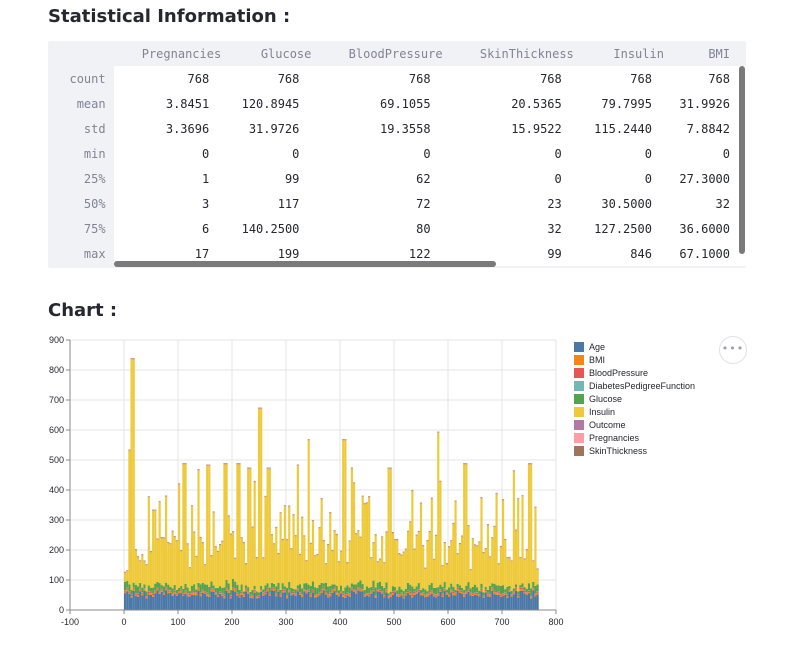  Describe the element at coordinates (447, 622) in the screenshot. I see `x-tick-label: 600` at that location.